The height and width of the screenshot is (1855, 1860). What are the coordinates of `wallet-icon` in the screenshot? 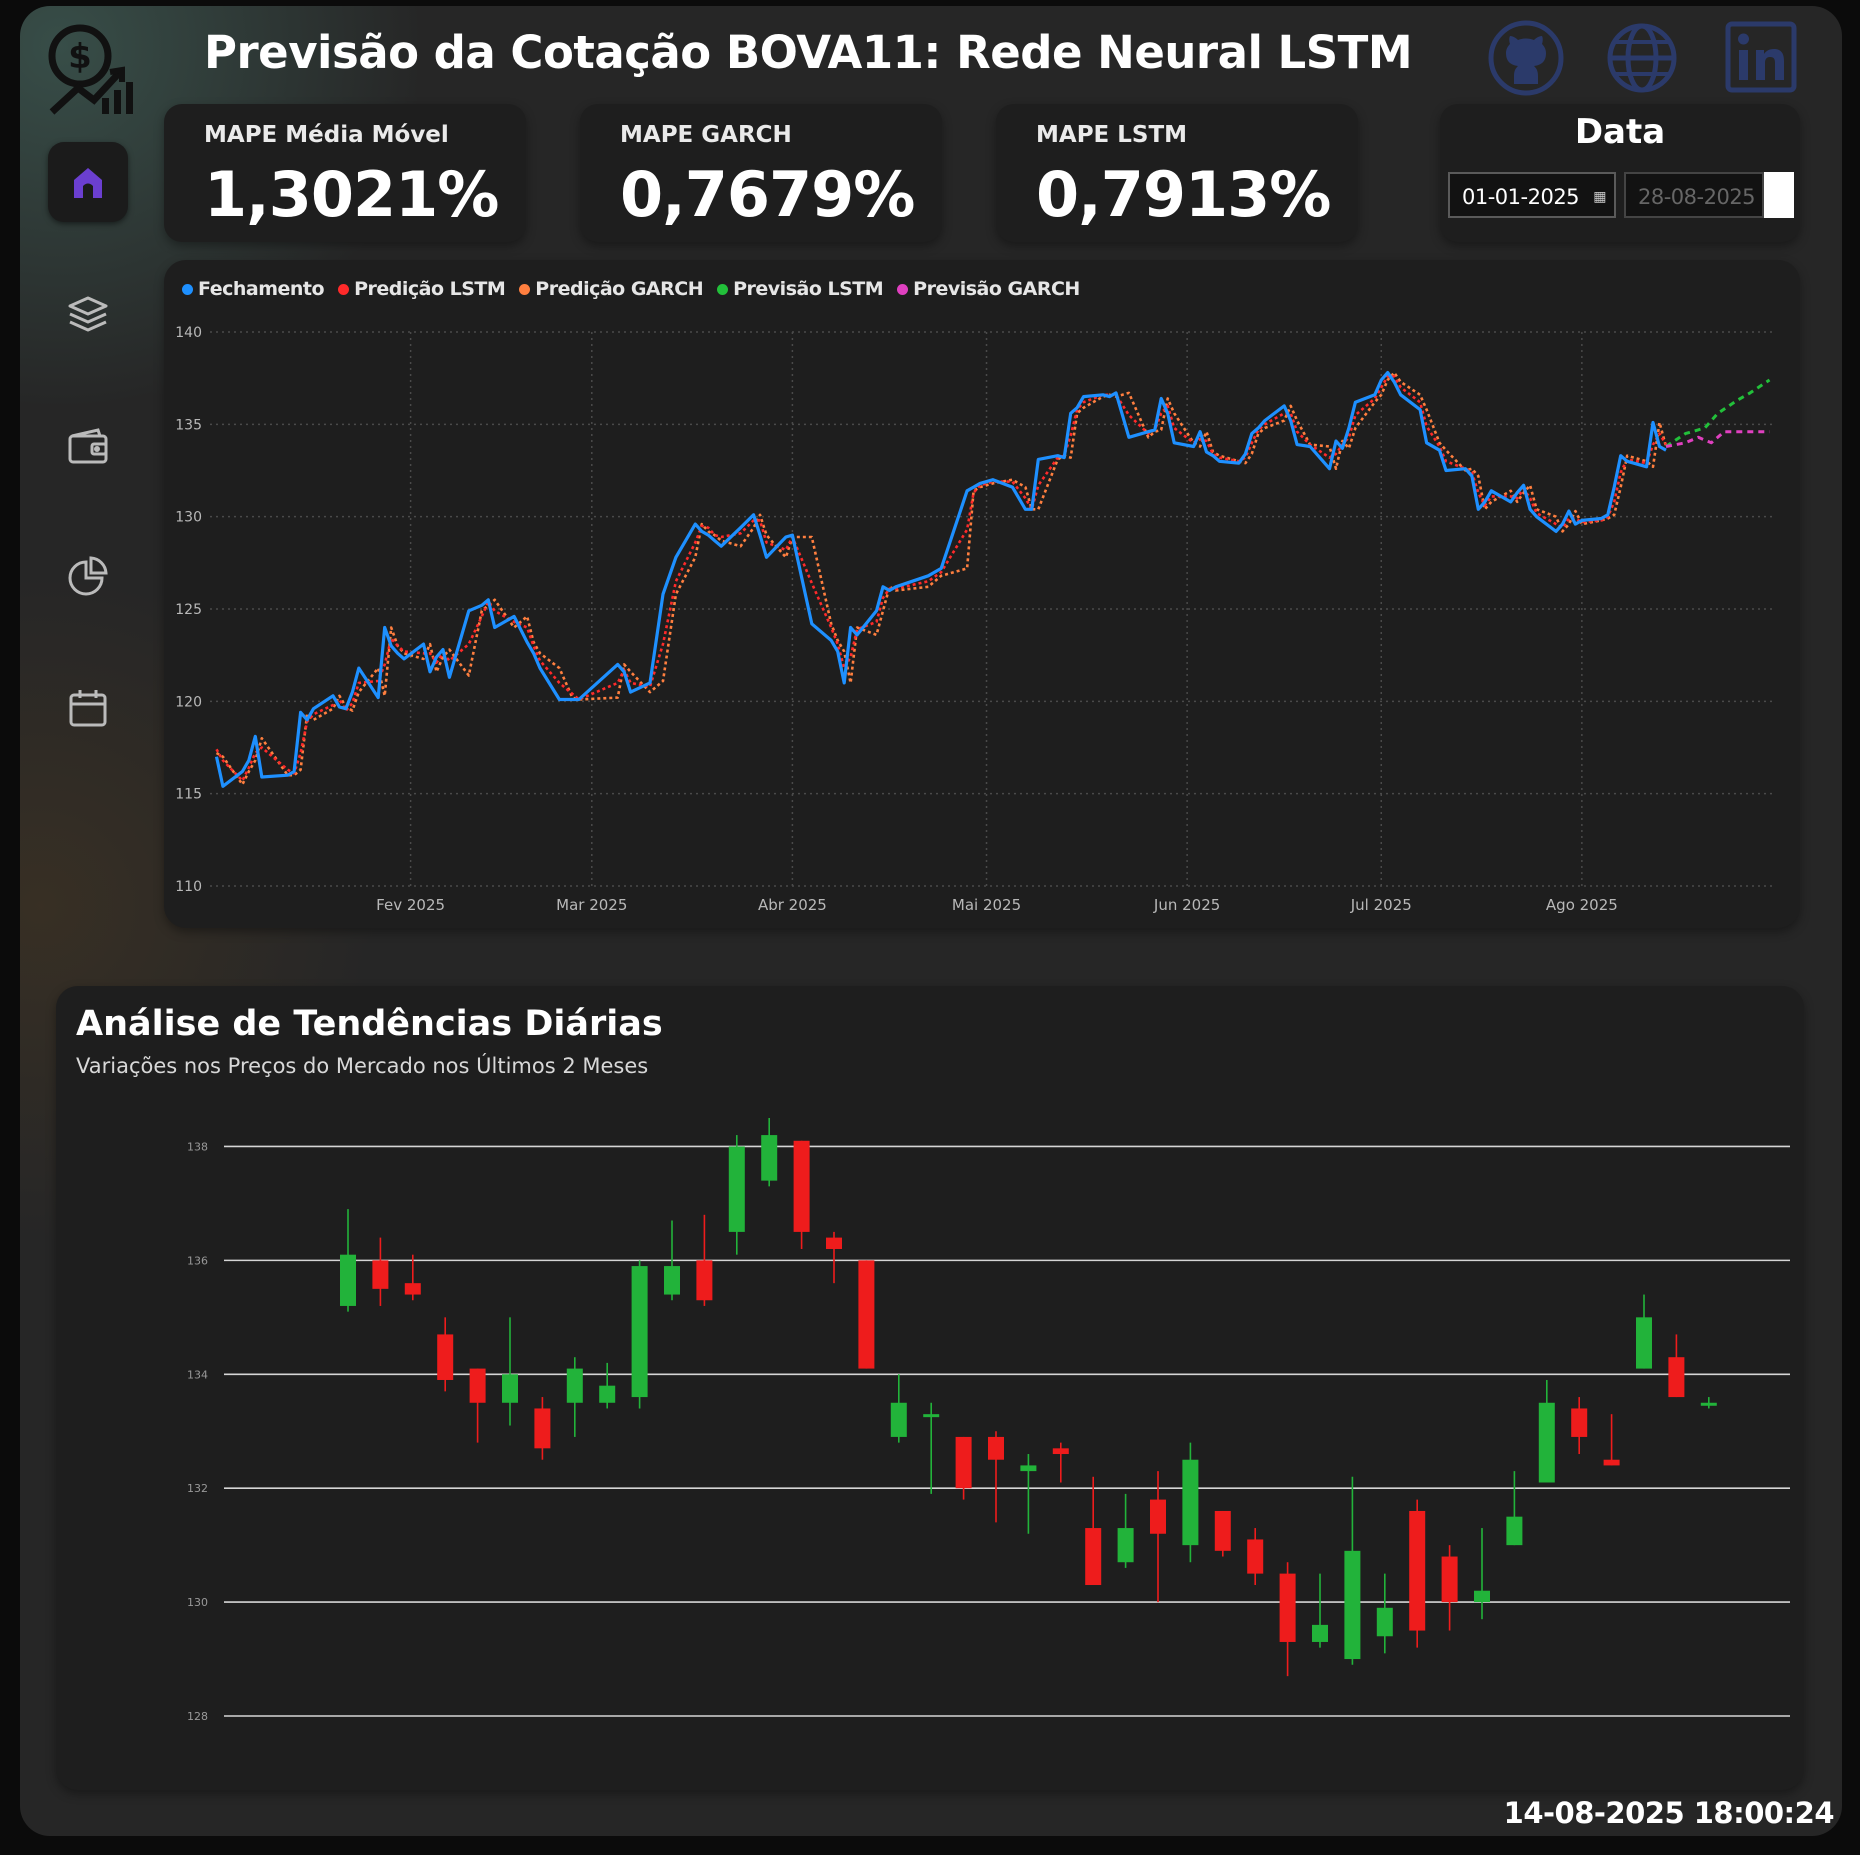 It's located at (88, 446).